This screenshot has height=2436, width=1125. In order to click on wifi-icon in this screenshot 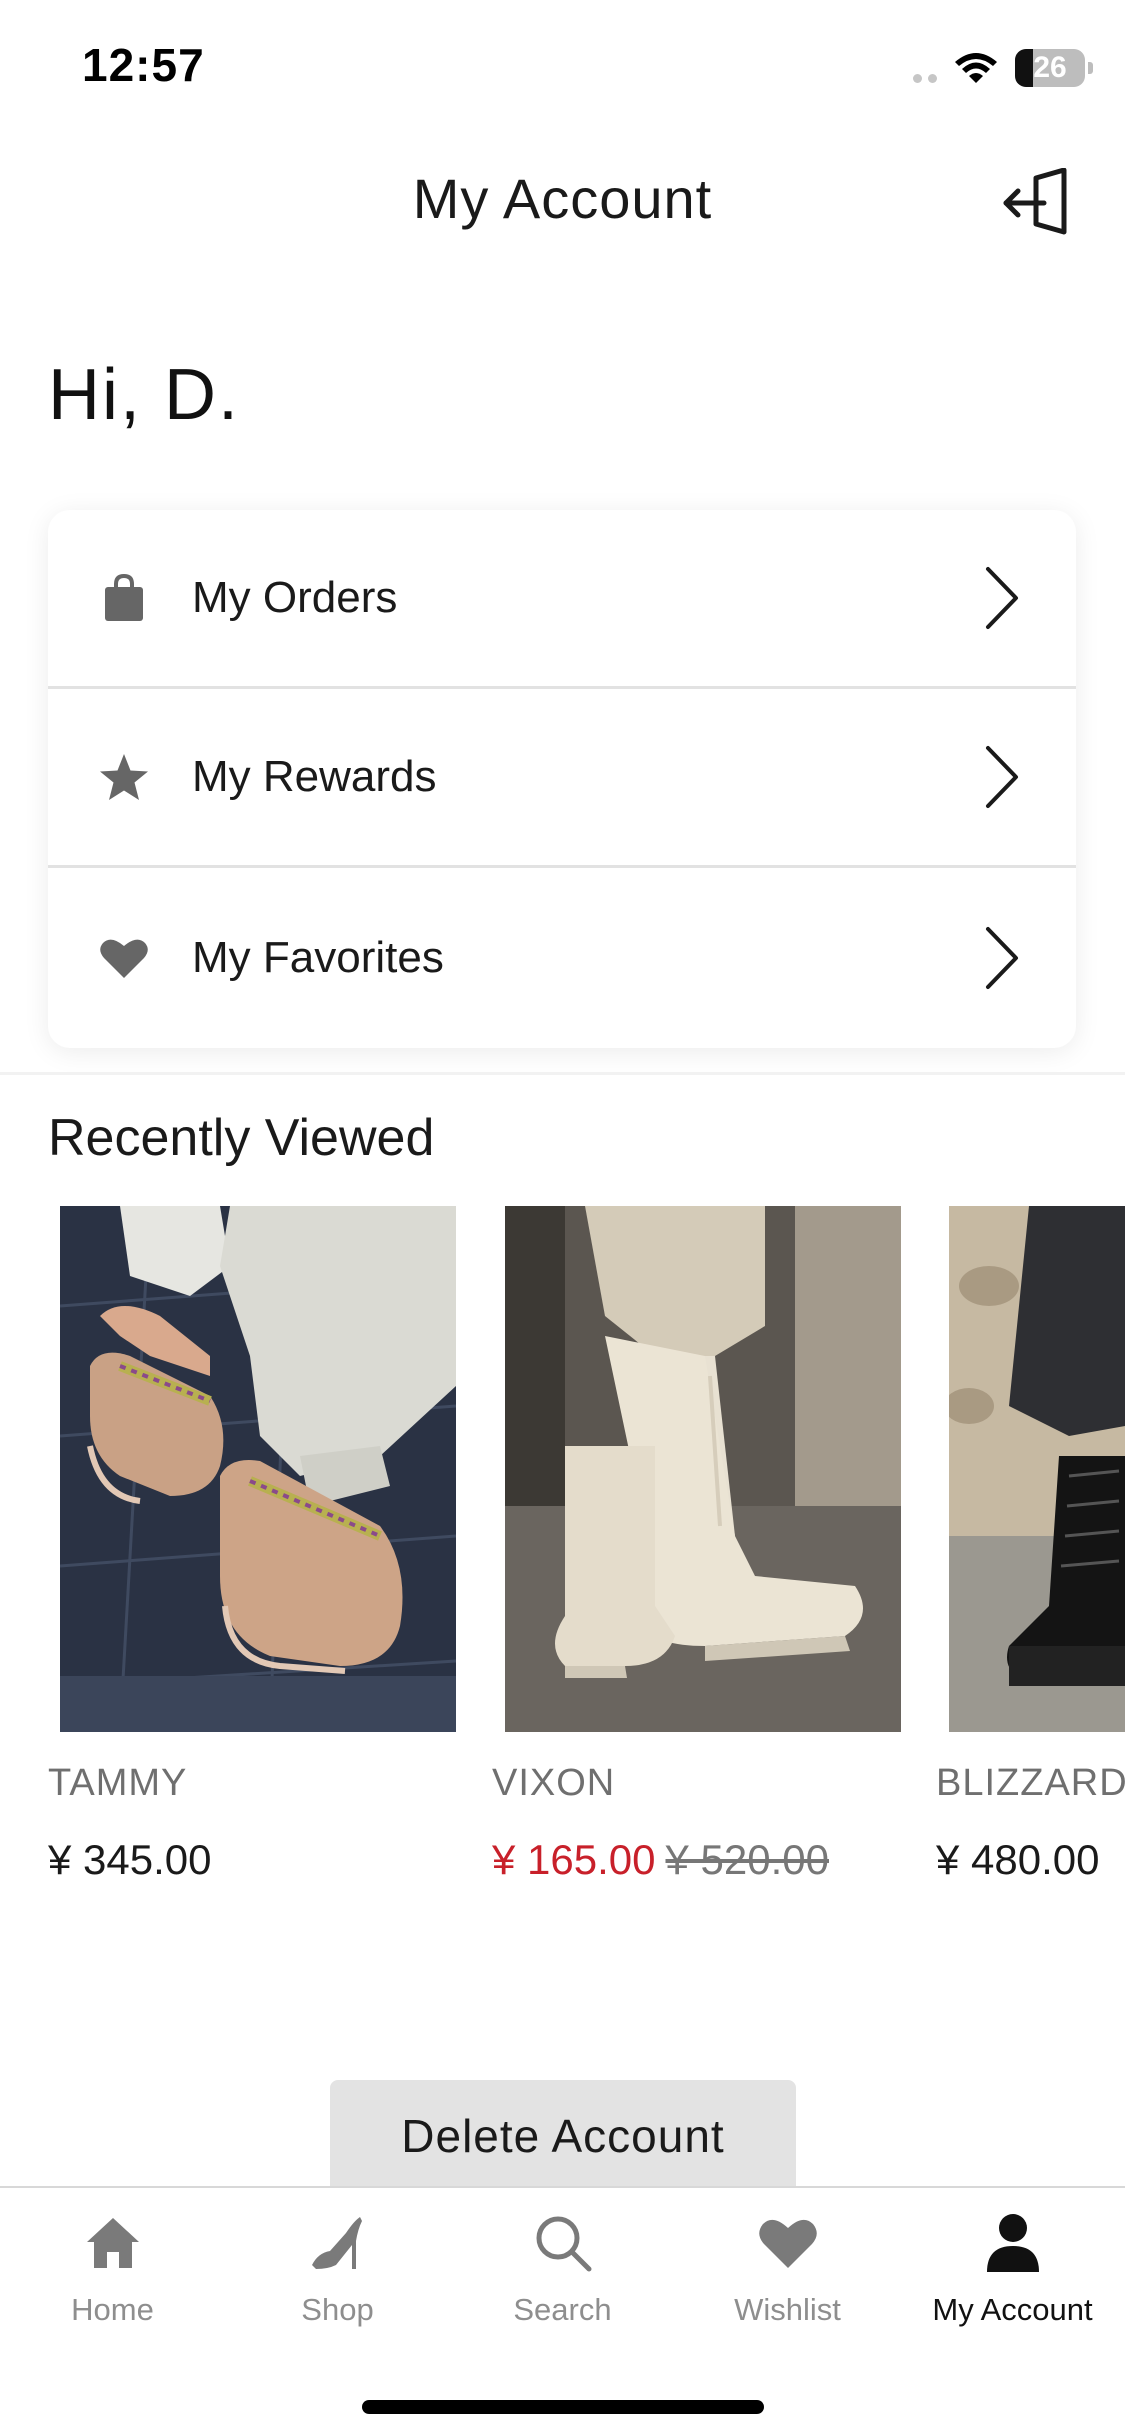, I will do `click(976, 68)`.